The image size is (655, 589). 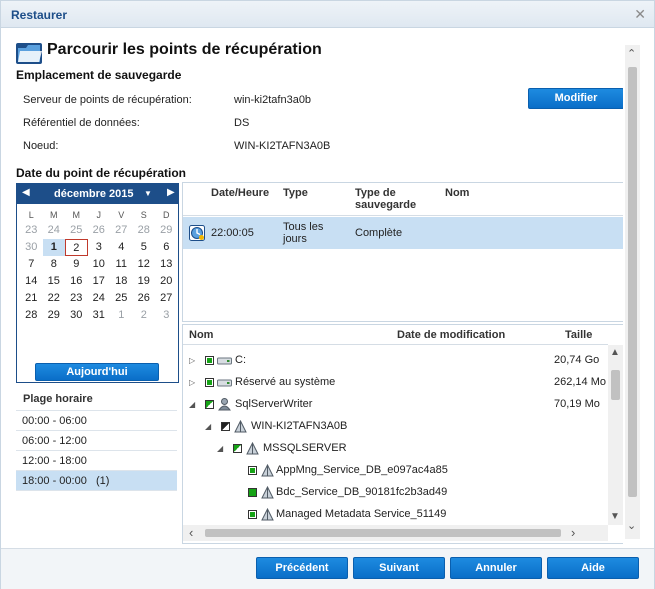 What do you see at coordinates (395, 383) in the screenshot?
I see `tree-row: ▷ Réservé au système 262,14 Mo` at bounding box center [395, 383].